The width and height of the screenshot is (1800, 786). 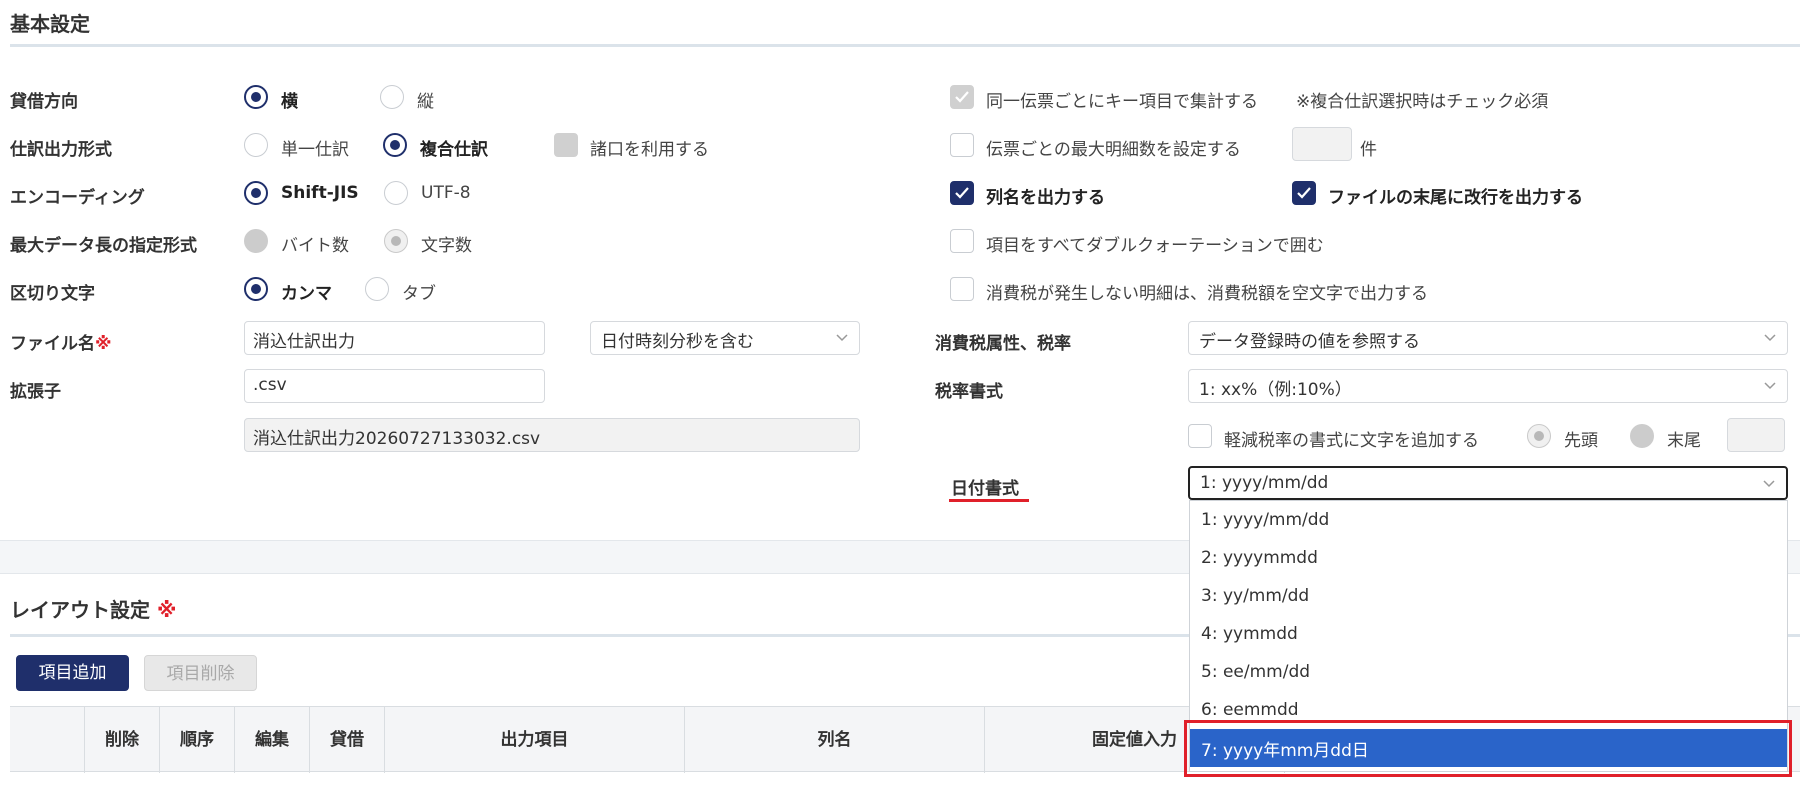 I want to click on column-header: 順序, so click(x=197, y=740).